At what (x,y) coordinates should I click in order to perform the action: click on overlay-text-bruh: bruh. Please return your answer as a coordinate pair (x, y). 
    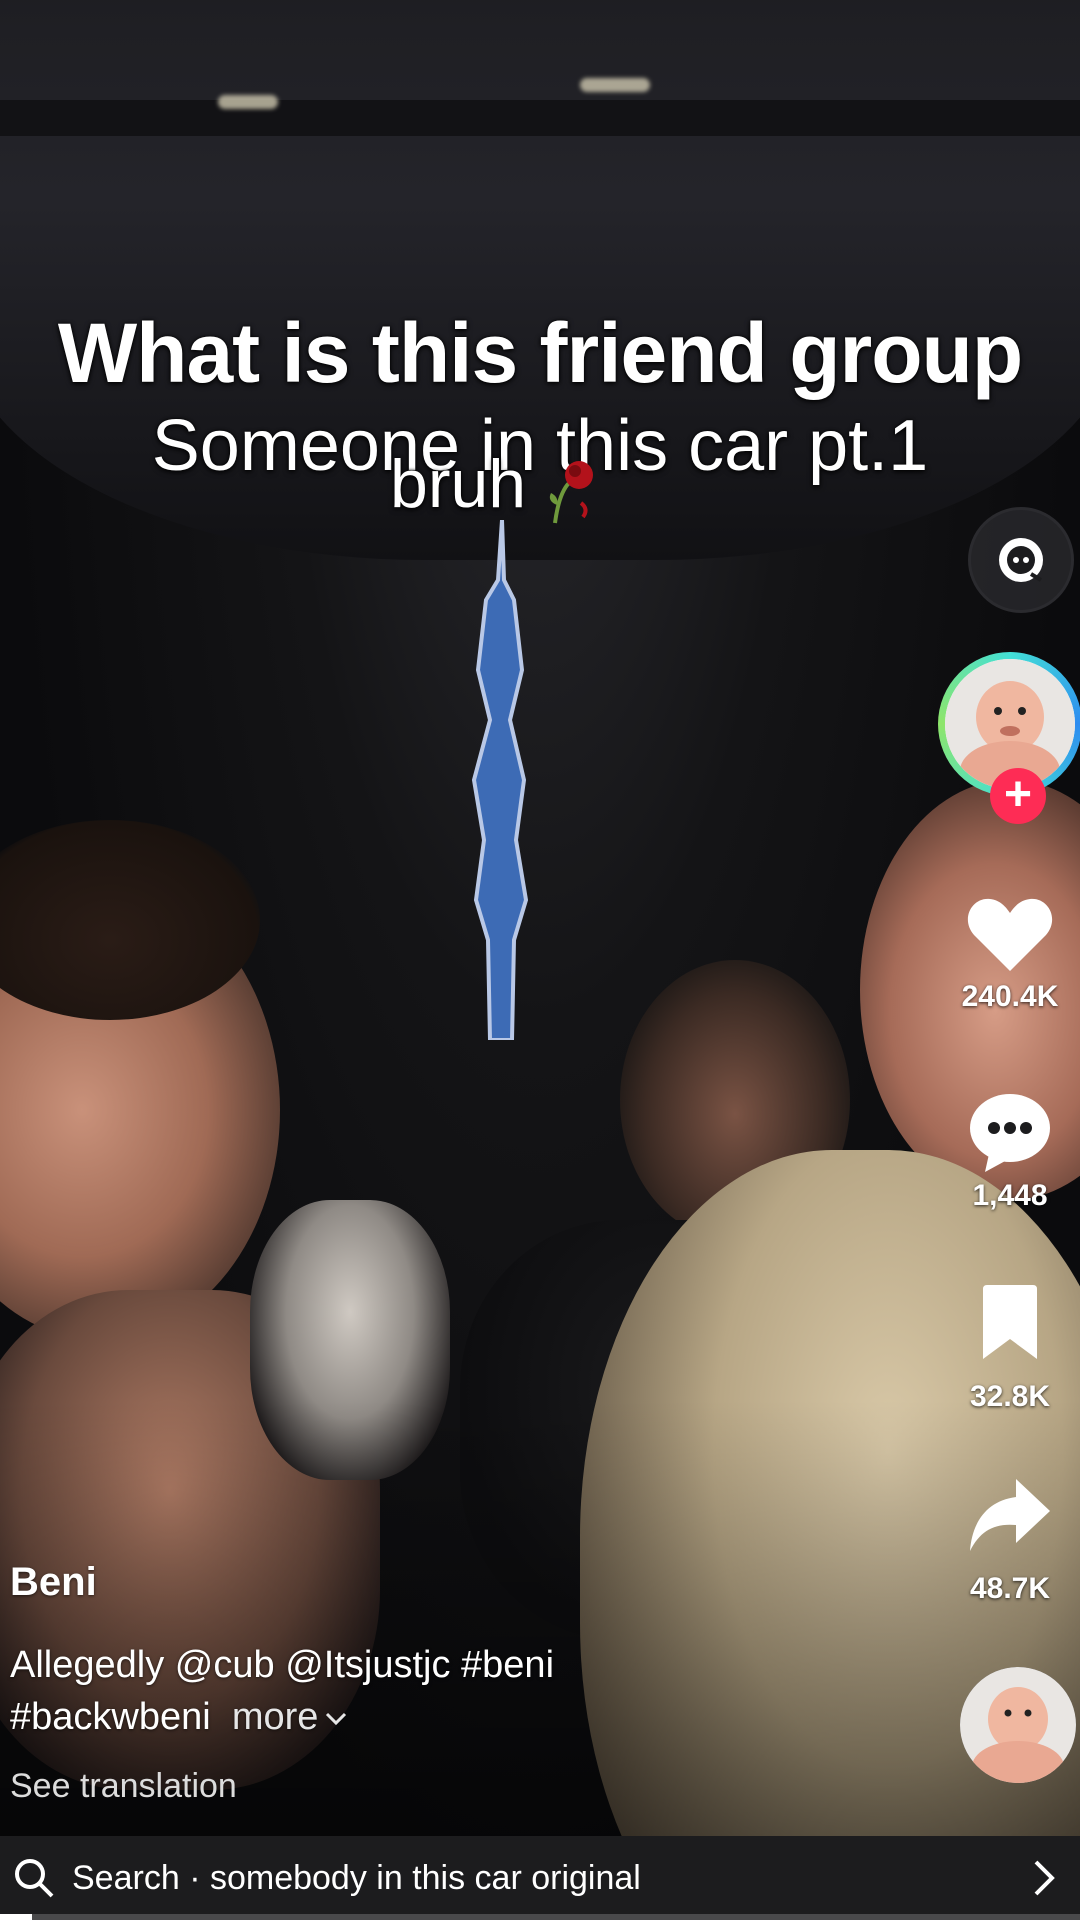
    Looking at the image, I should click on (458, 484).